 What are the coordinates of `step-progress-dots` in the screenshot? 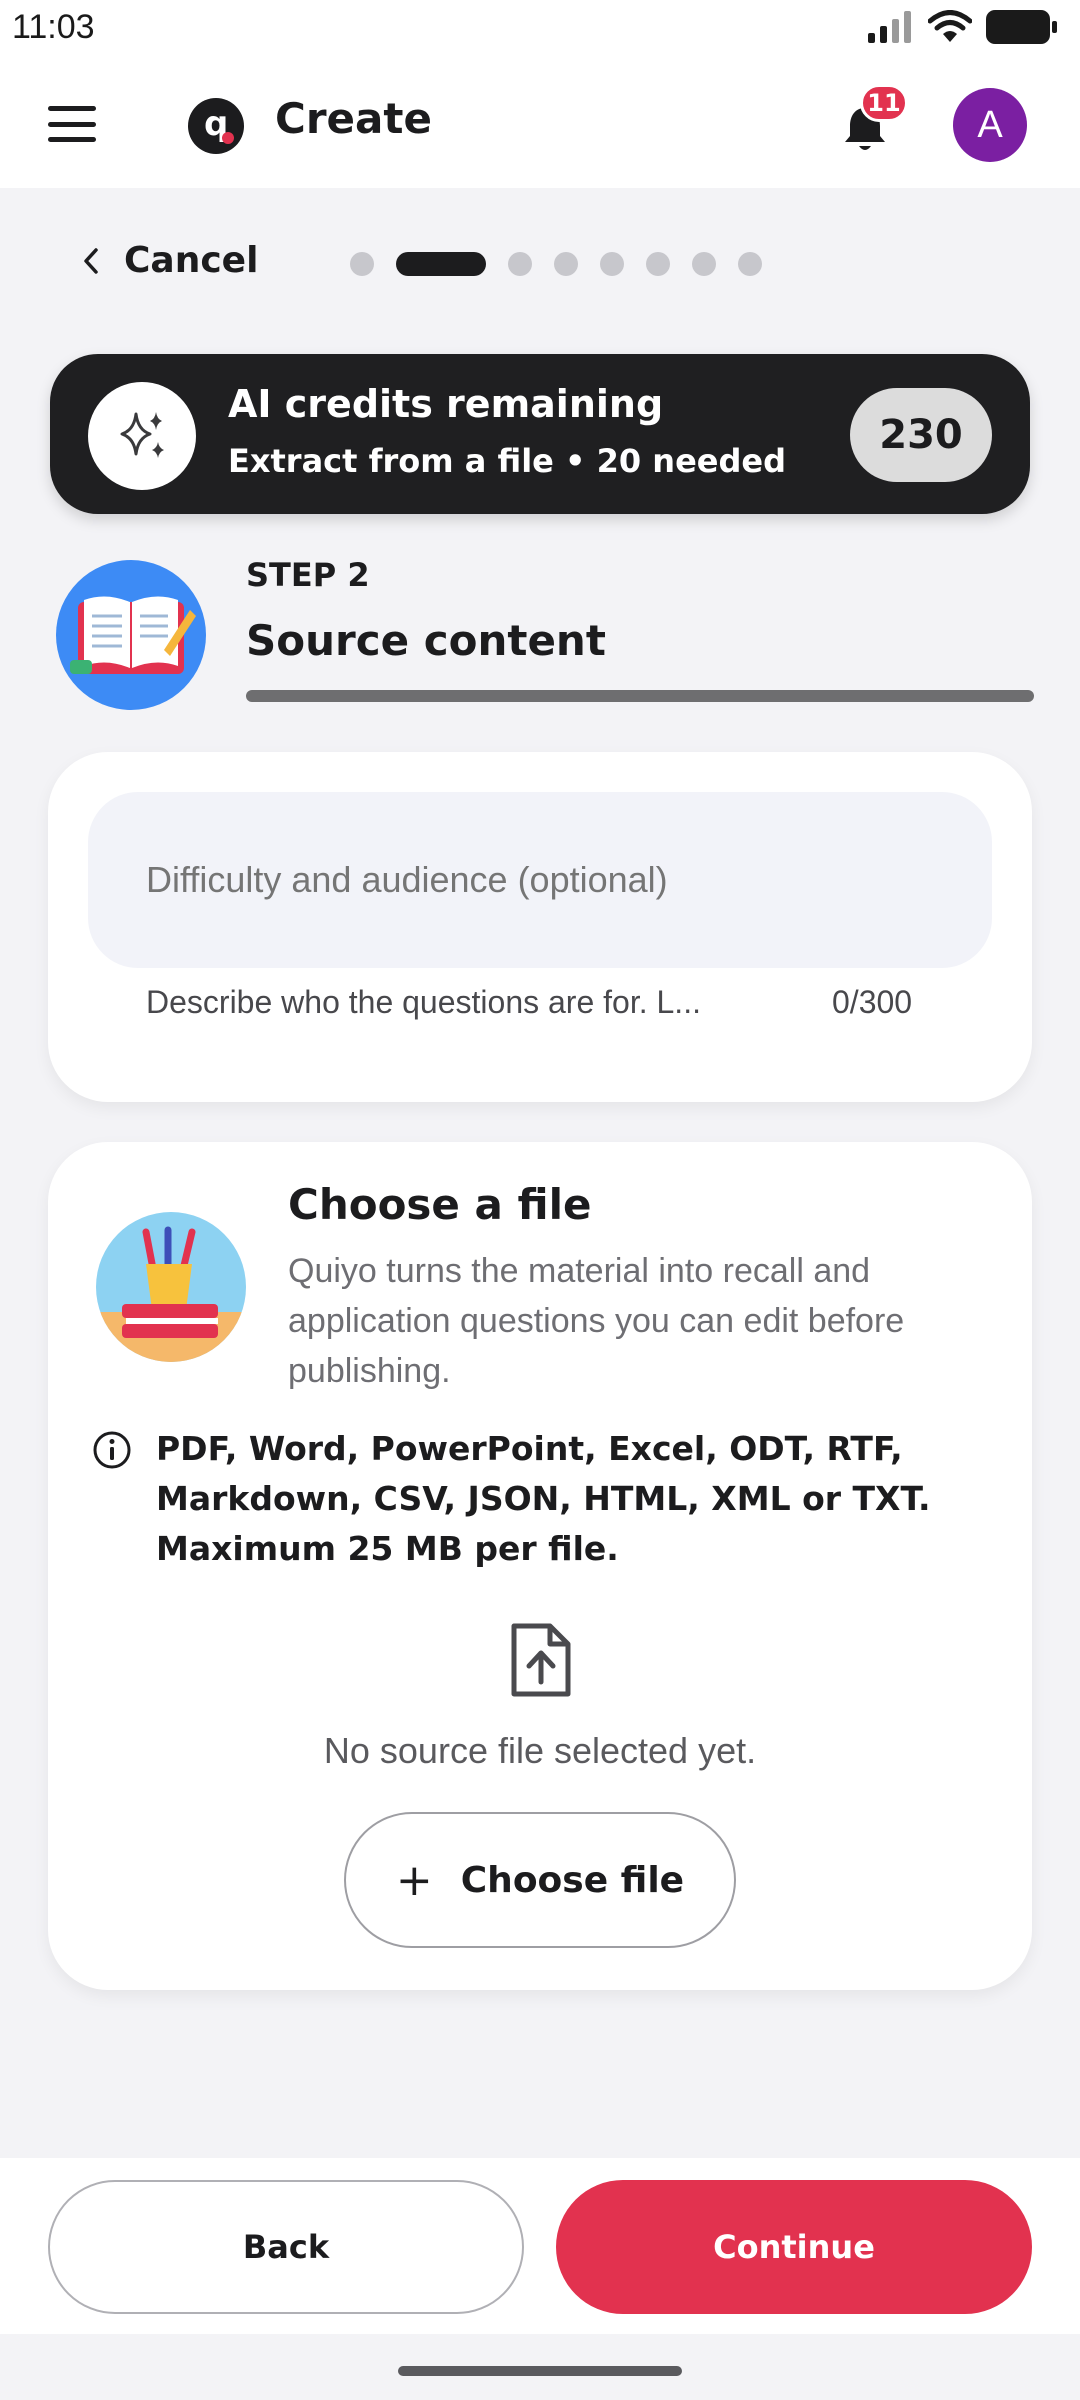 It's located at (556, 264).